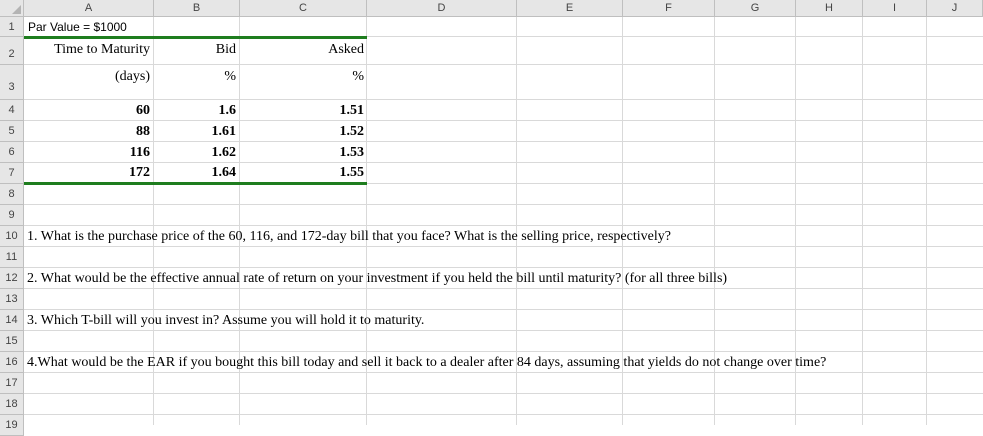  What do you see at coordinates (12, 131) in the screenshot?
I see `row-header-5: 5` at bounding box center [12, 131].